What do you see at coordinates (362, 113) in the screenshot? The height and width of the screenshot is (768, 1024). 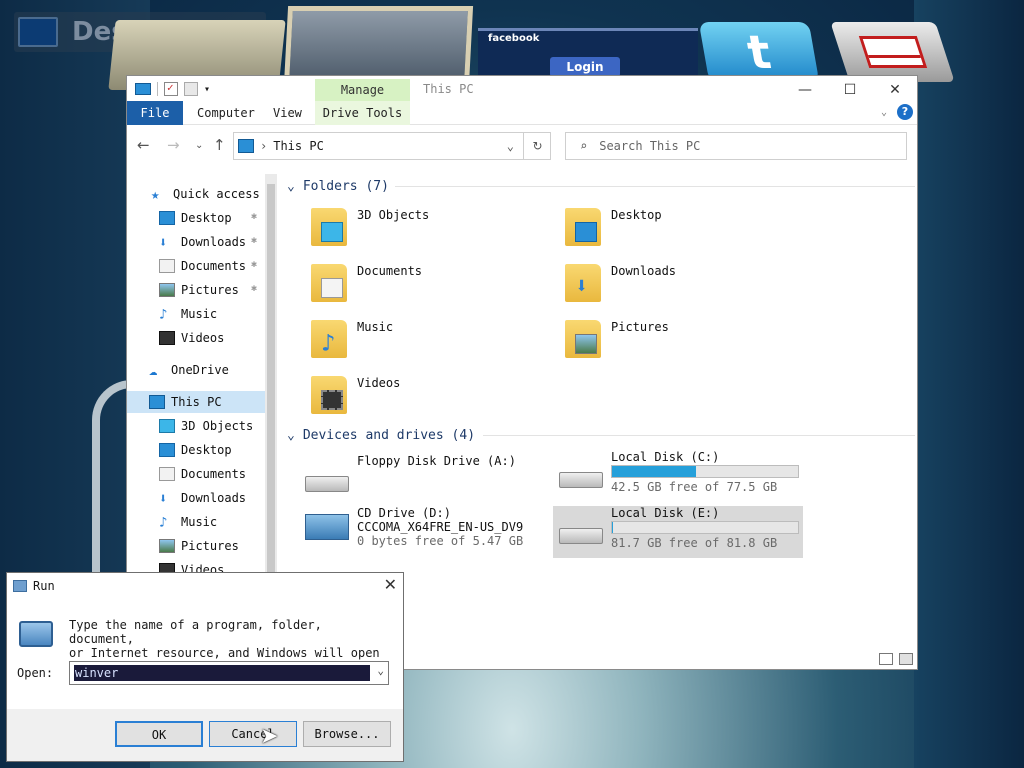 I see `tab-drive-tools: Drive Tools` at bounding box center [362, 113].